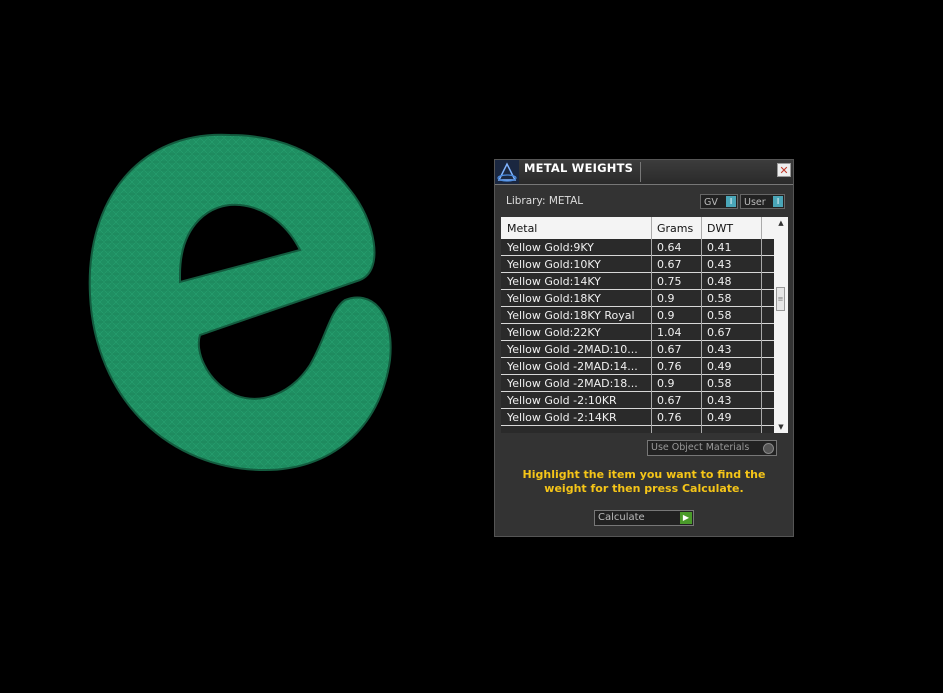 This screenshot has height=693, width=943. I want to click on table-row: Yellow Gold:10KY 0.67 0.43, so click(637, 264).